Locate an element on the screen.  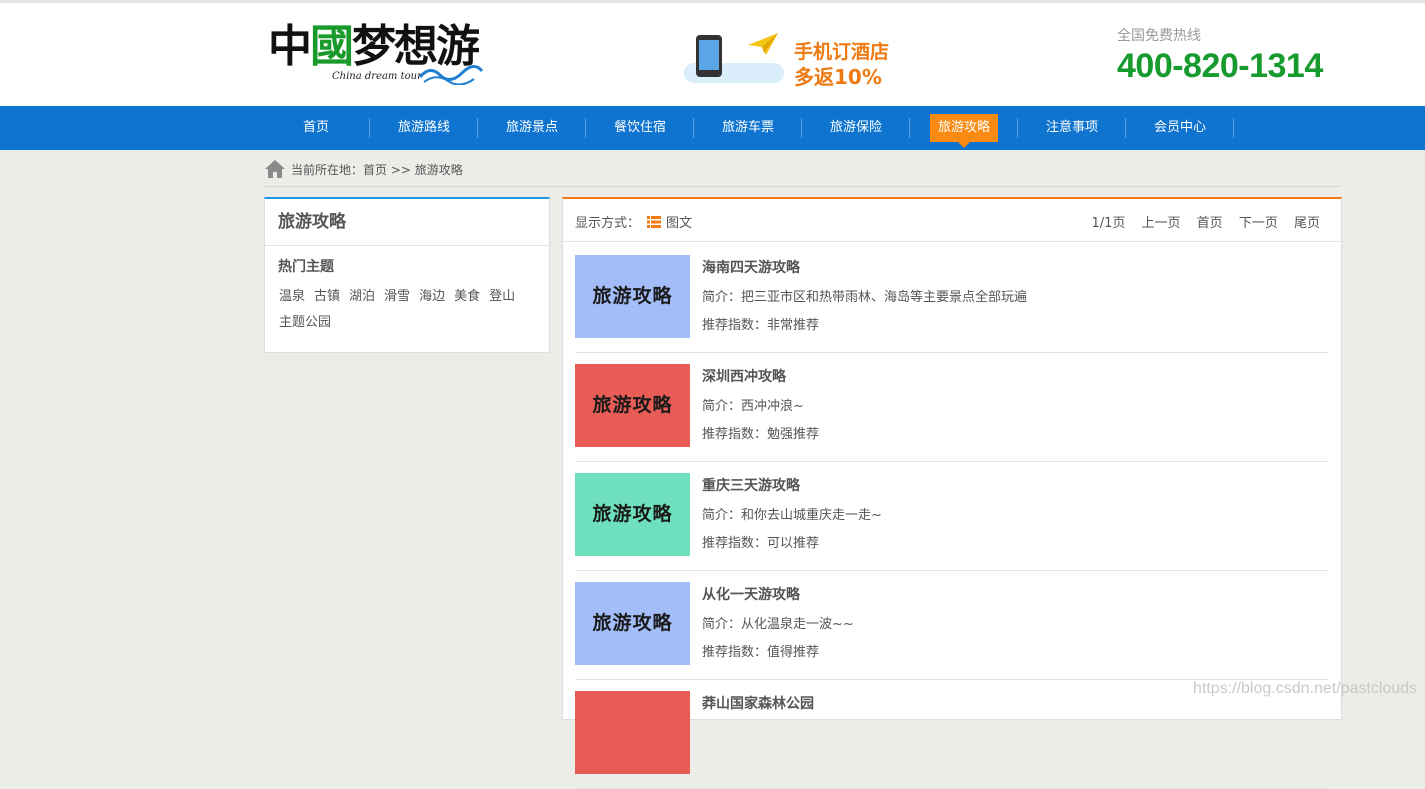
article-title: 深圳西冲攻略 is located at coordinates (744, 376).